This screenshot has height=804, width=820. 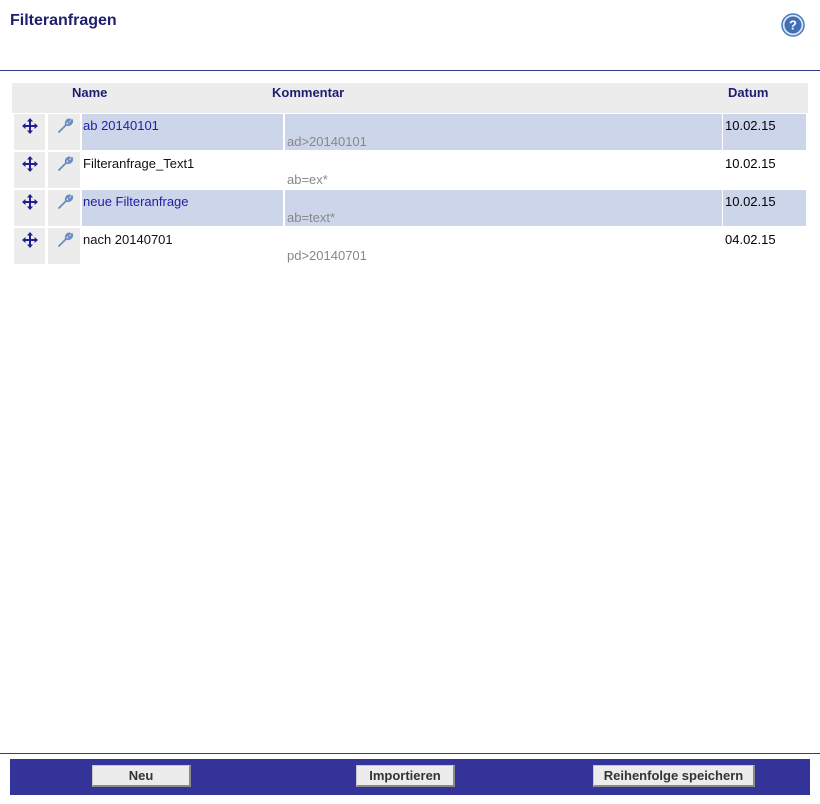 What do you see at coordinates (410, 70) in the screenshot?
I see `header-divider` at bounding box center [410, 70].